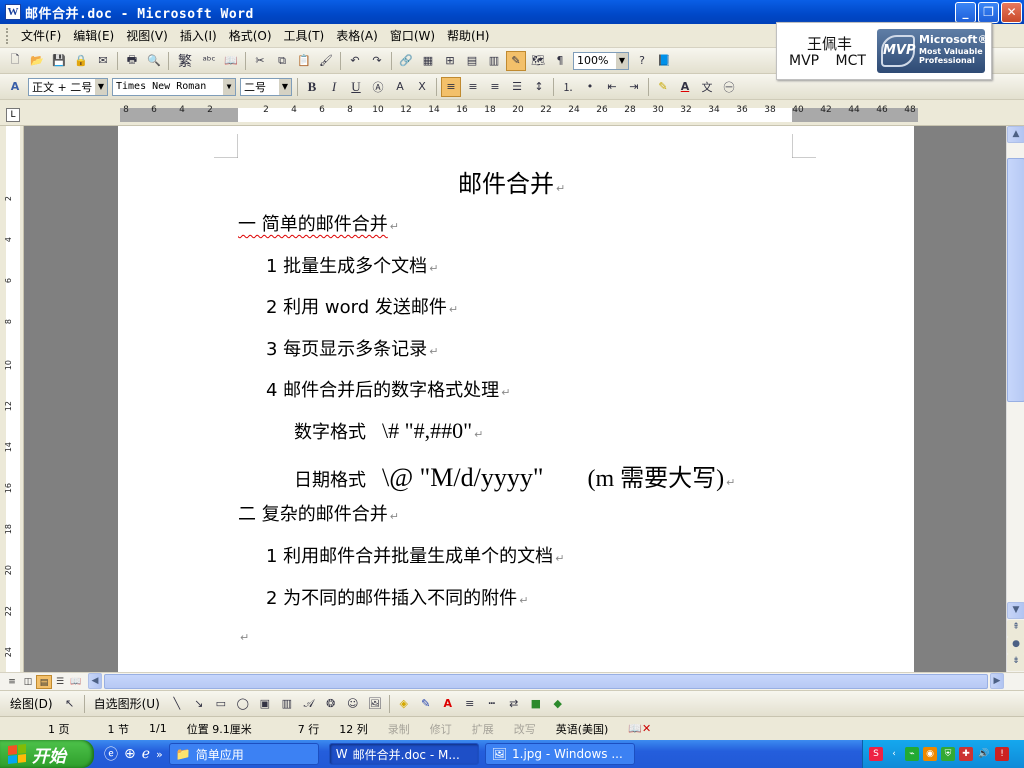 The image size is (1024, 768). Describe the element at coordinates (41, 35) in the screenshot. I see `menu-file: 文件(F)` at that location.